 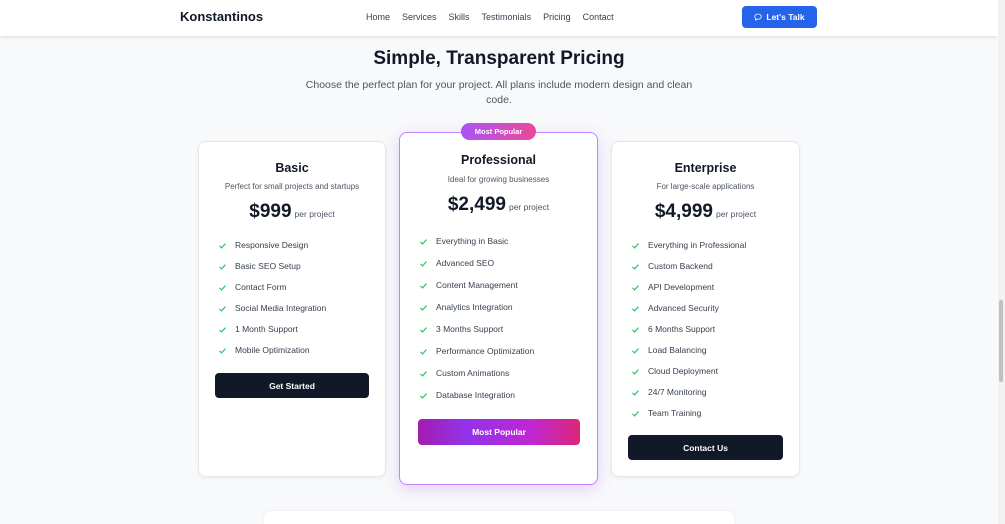 I want to click on feature-item: Everything in Basic, so click(x=463, y=241).